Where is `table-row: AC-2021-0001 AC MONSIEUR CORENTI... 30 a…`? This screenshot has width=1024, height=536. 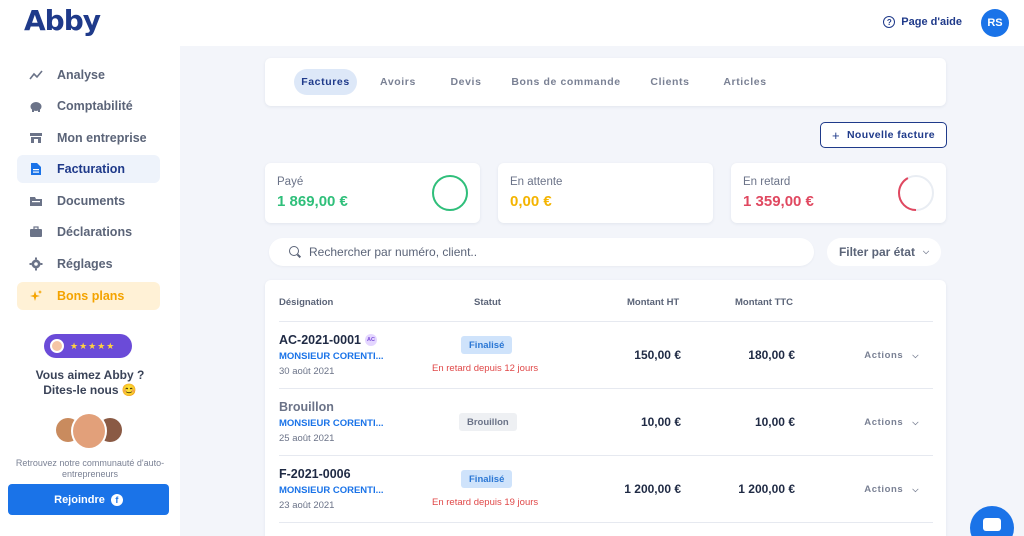 table-row: AC-2021-0001 AC MONSIEUR CORENTI... 30 a… is located at coordinates (606, 354).